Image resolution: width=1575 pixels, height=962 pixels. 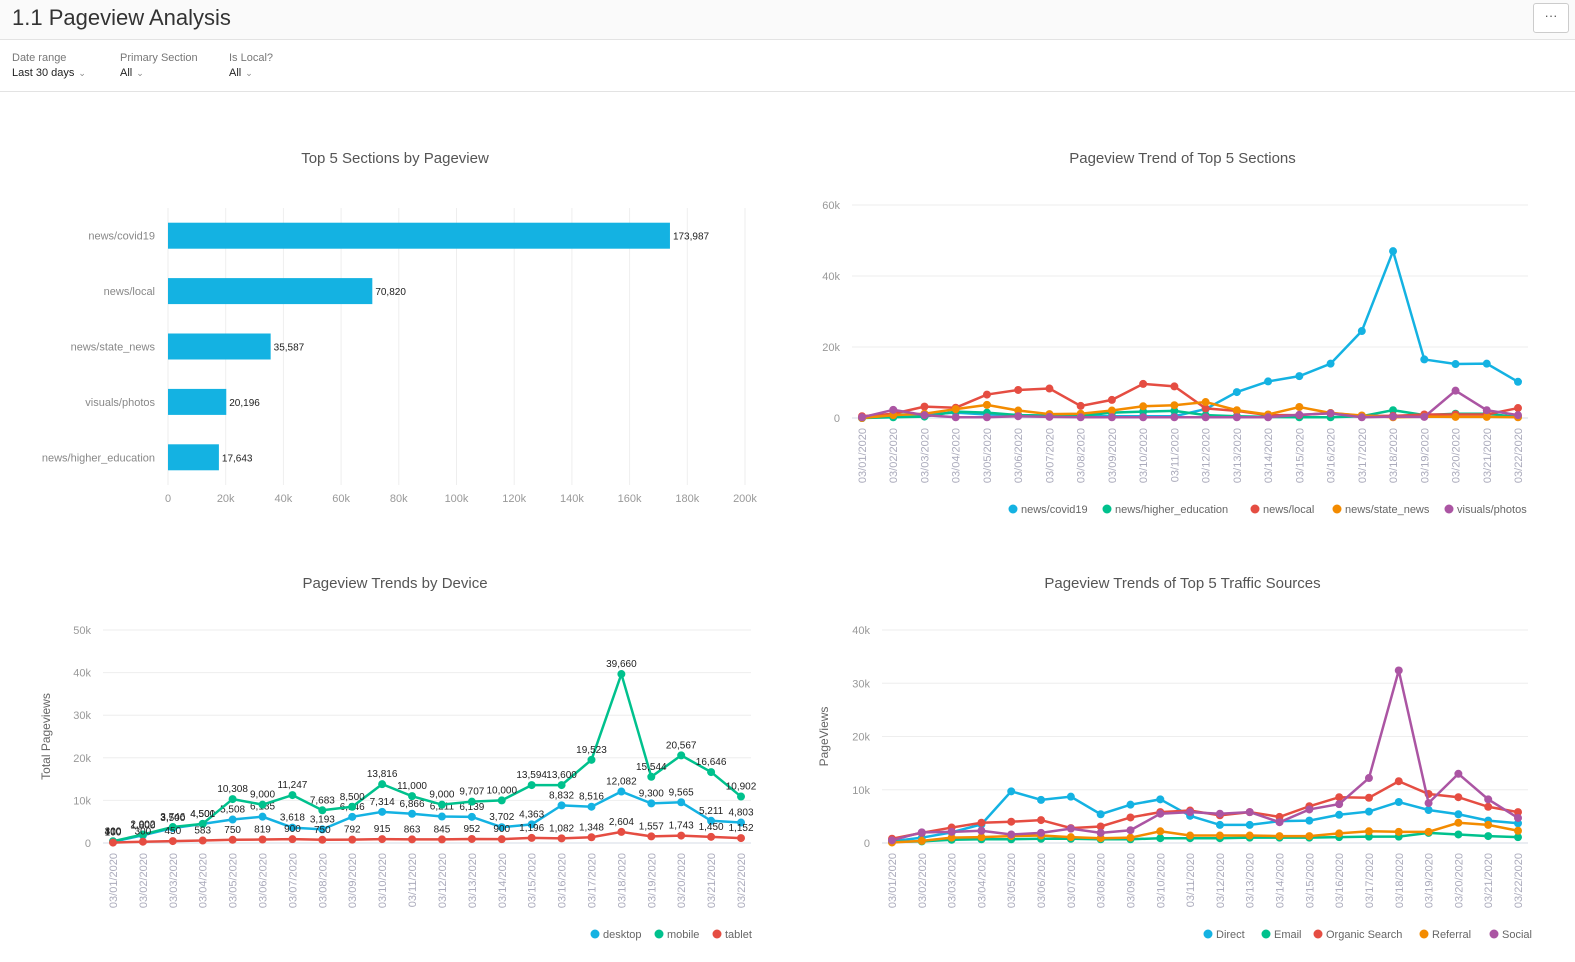 I want to click on data-label: 20,567, so click(x=681, y=745).